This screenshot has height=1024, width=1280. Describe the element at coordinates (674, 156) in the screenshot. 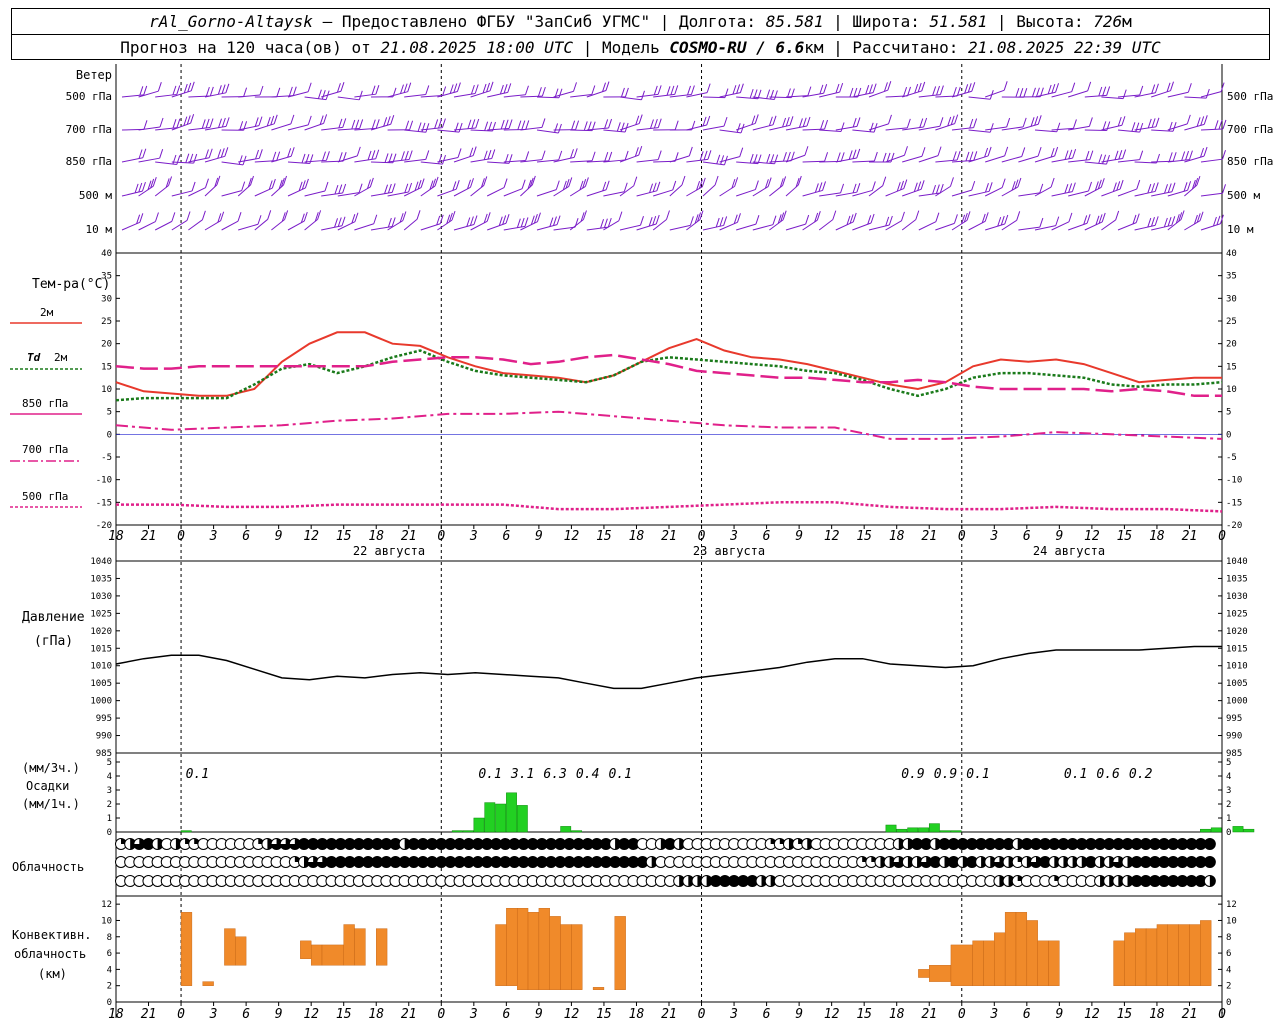

I see `wind-barbs` at that location.